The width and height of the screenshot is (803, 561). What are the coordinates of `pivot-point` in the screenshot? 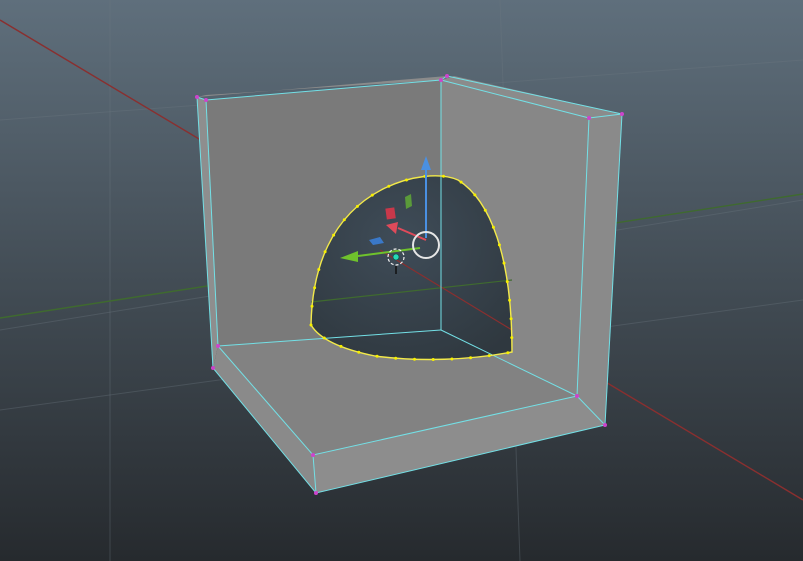 It's located at (396, 257).